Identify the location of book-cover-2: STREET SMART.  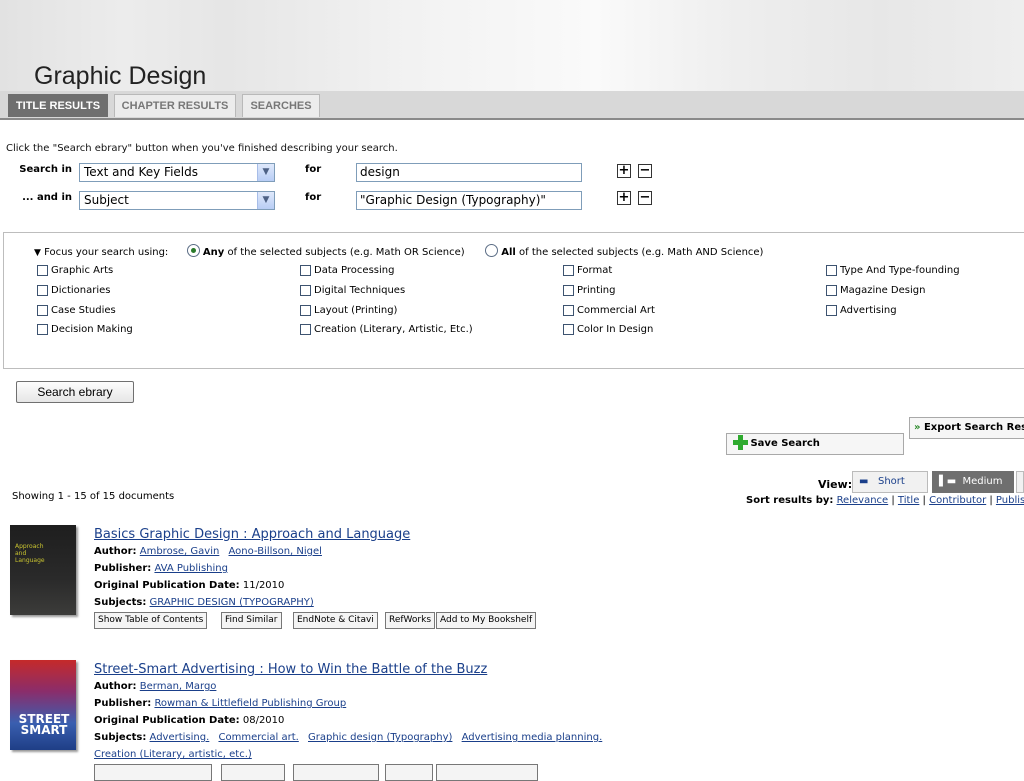
(43, 705).